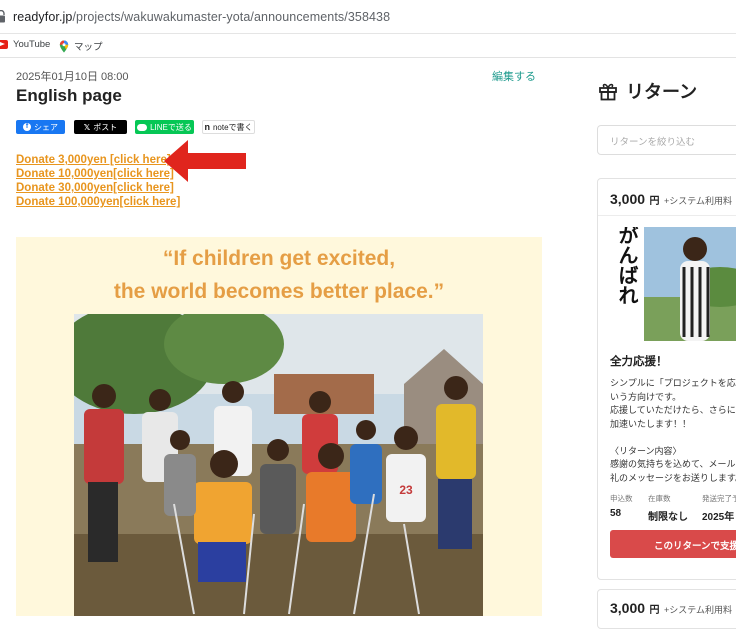  I want to click on return-image-text: がんばれ, so click(627, 266).